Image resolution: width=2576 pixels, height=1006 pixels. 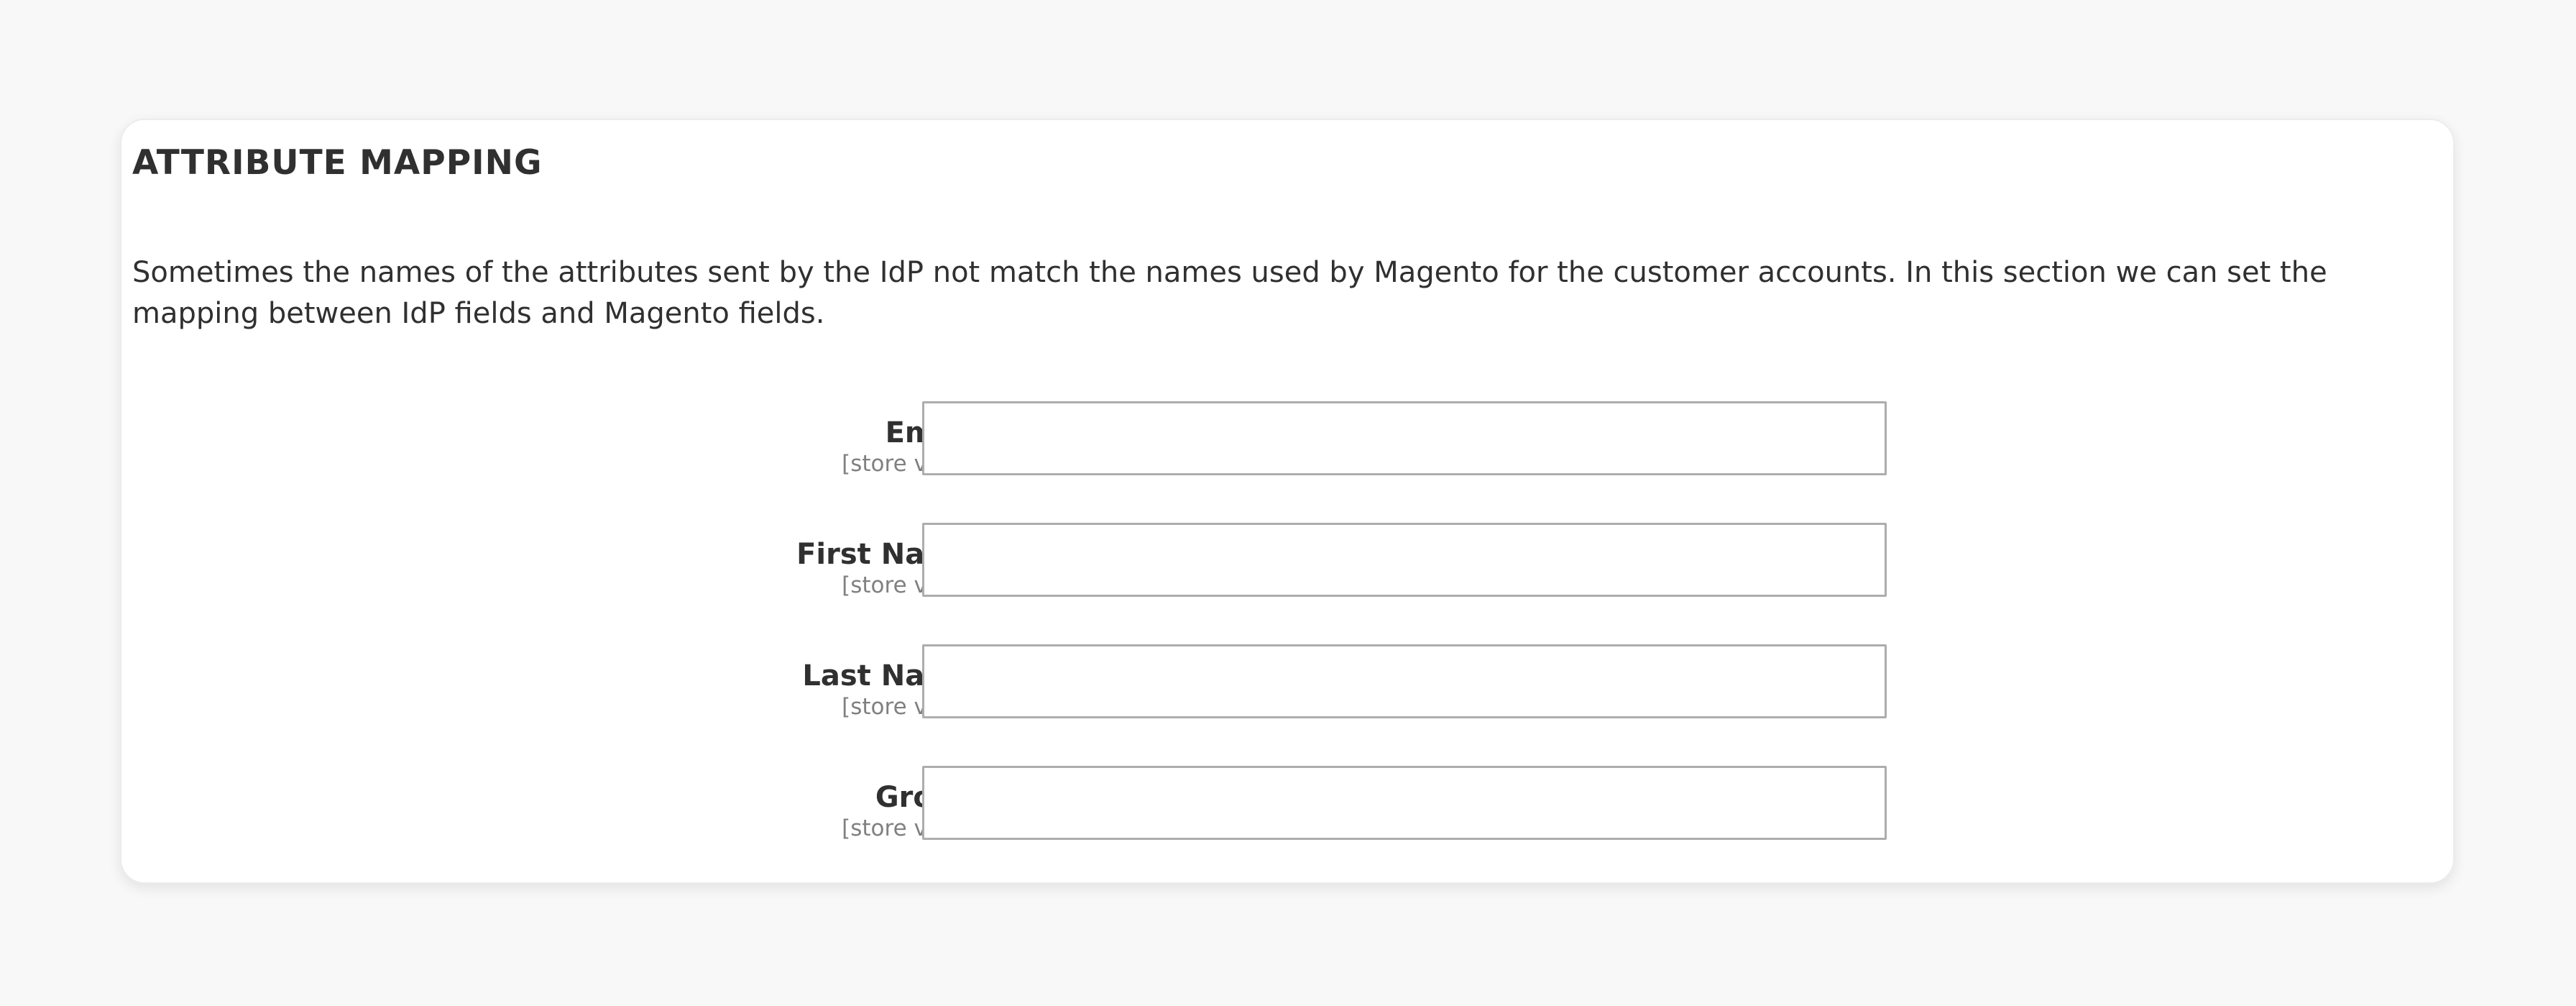 I want to click on email-input, so click(x=1404, y=438).